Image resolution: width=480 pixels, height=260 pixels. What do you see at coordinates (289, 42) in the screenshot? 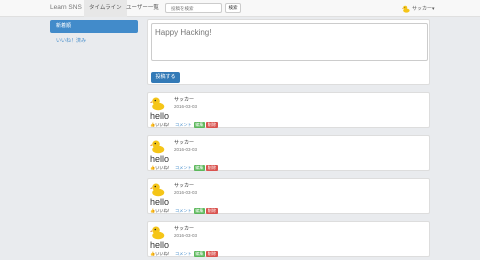
I see `post-textarea: Happy Hacking!` at bounding box center [289, 42].